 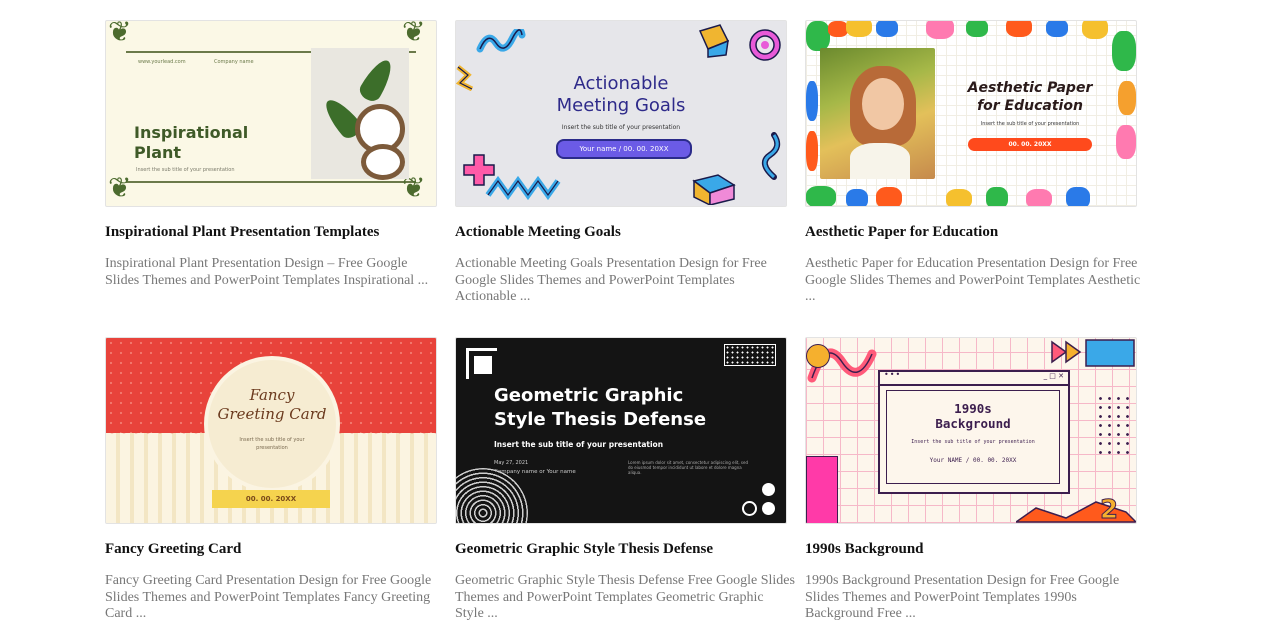 I want to click on dot-grid-shape, so click(x=1114, y=424).